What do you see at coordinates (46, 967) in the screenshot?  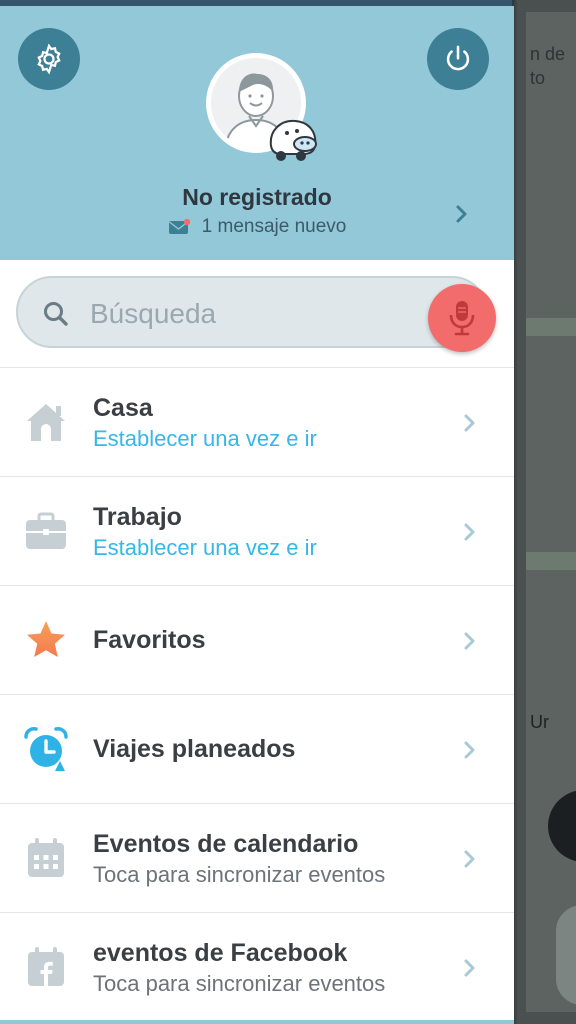 I see `facebook-calendar-icon` at bounding box center [46, 967].